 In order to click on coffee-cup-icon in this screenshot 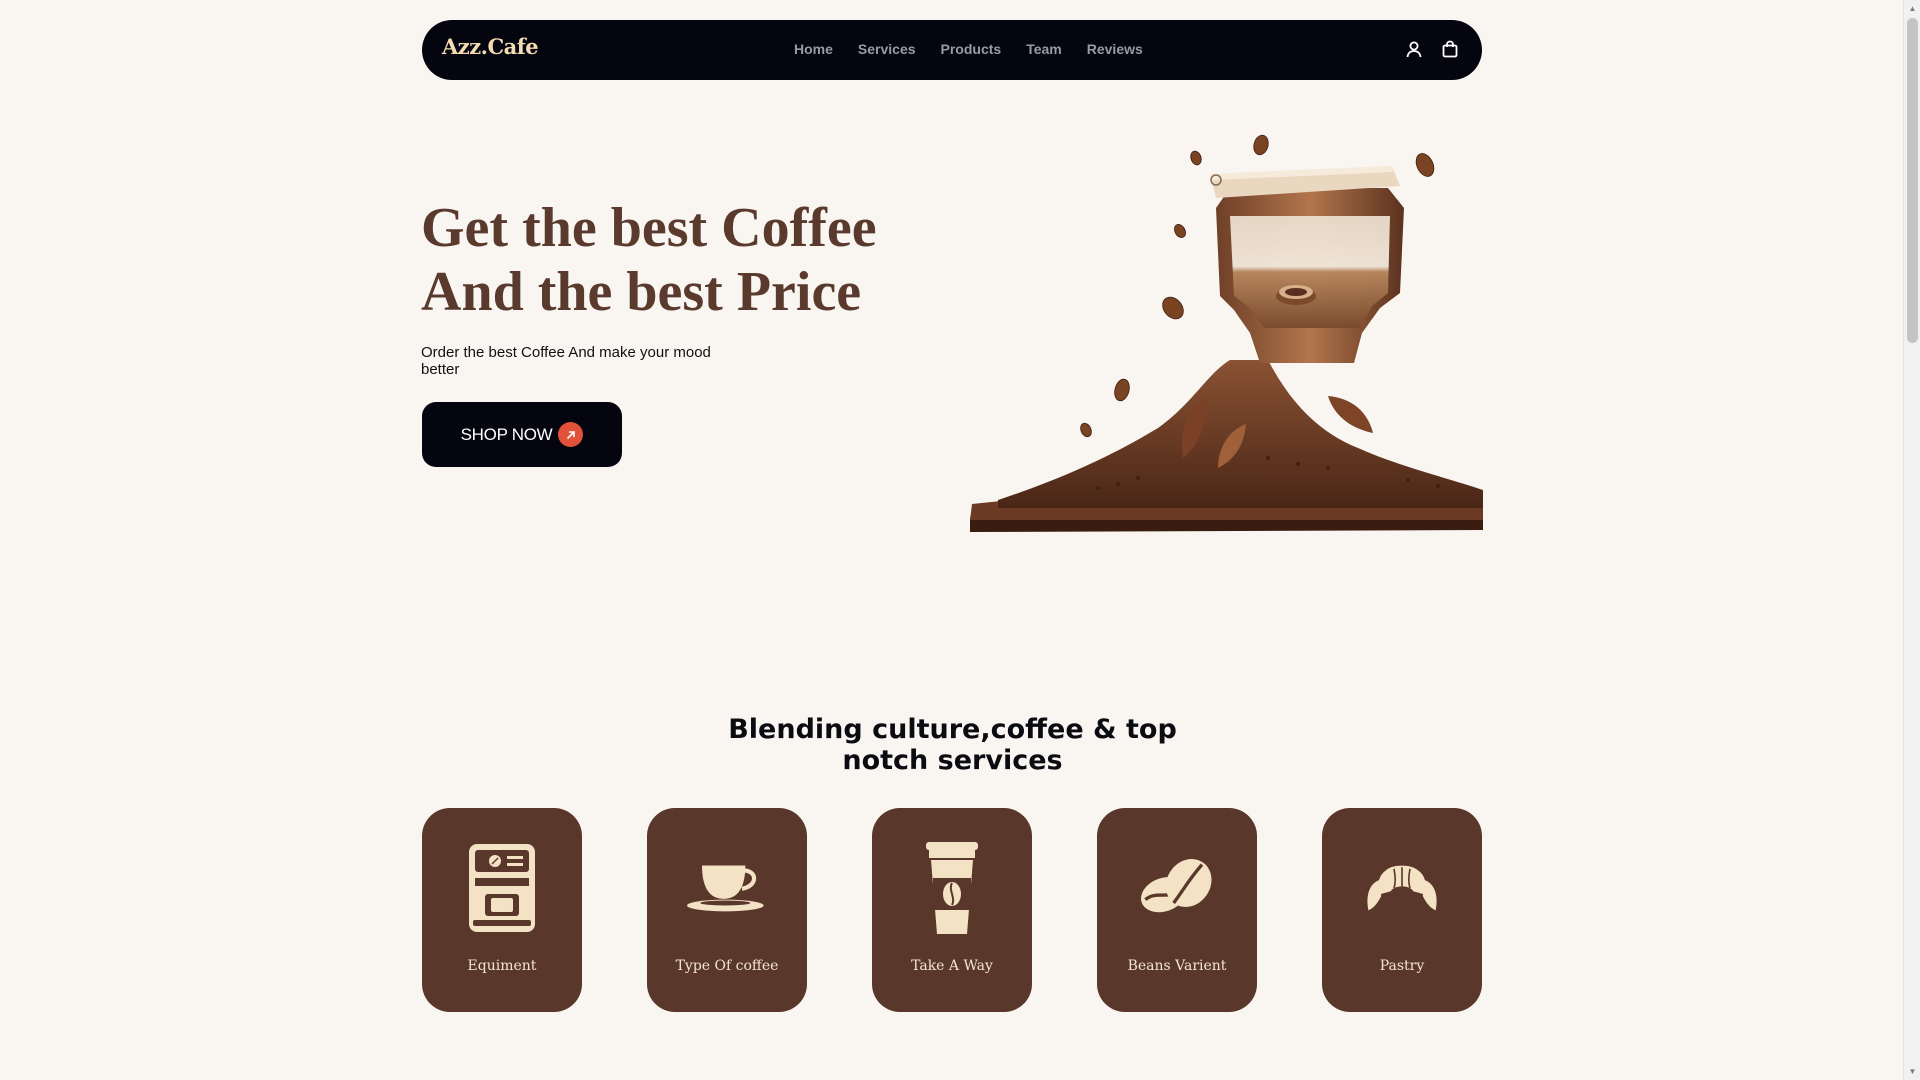, I will do `click(727, 888)`.